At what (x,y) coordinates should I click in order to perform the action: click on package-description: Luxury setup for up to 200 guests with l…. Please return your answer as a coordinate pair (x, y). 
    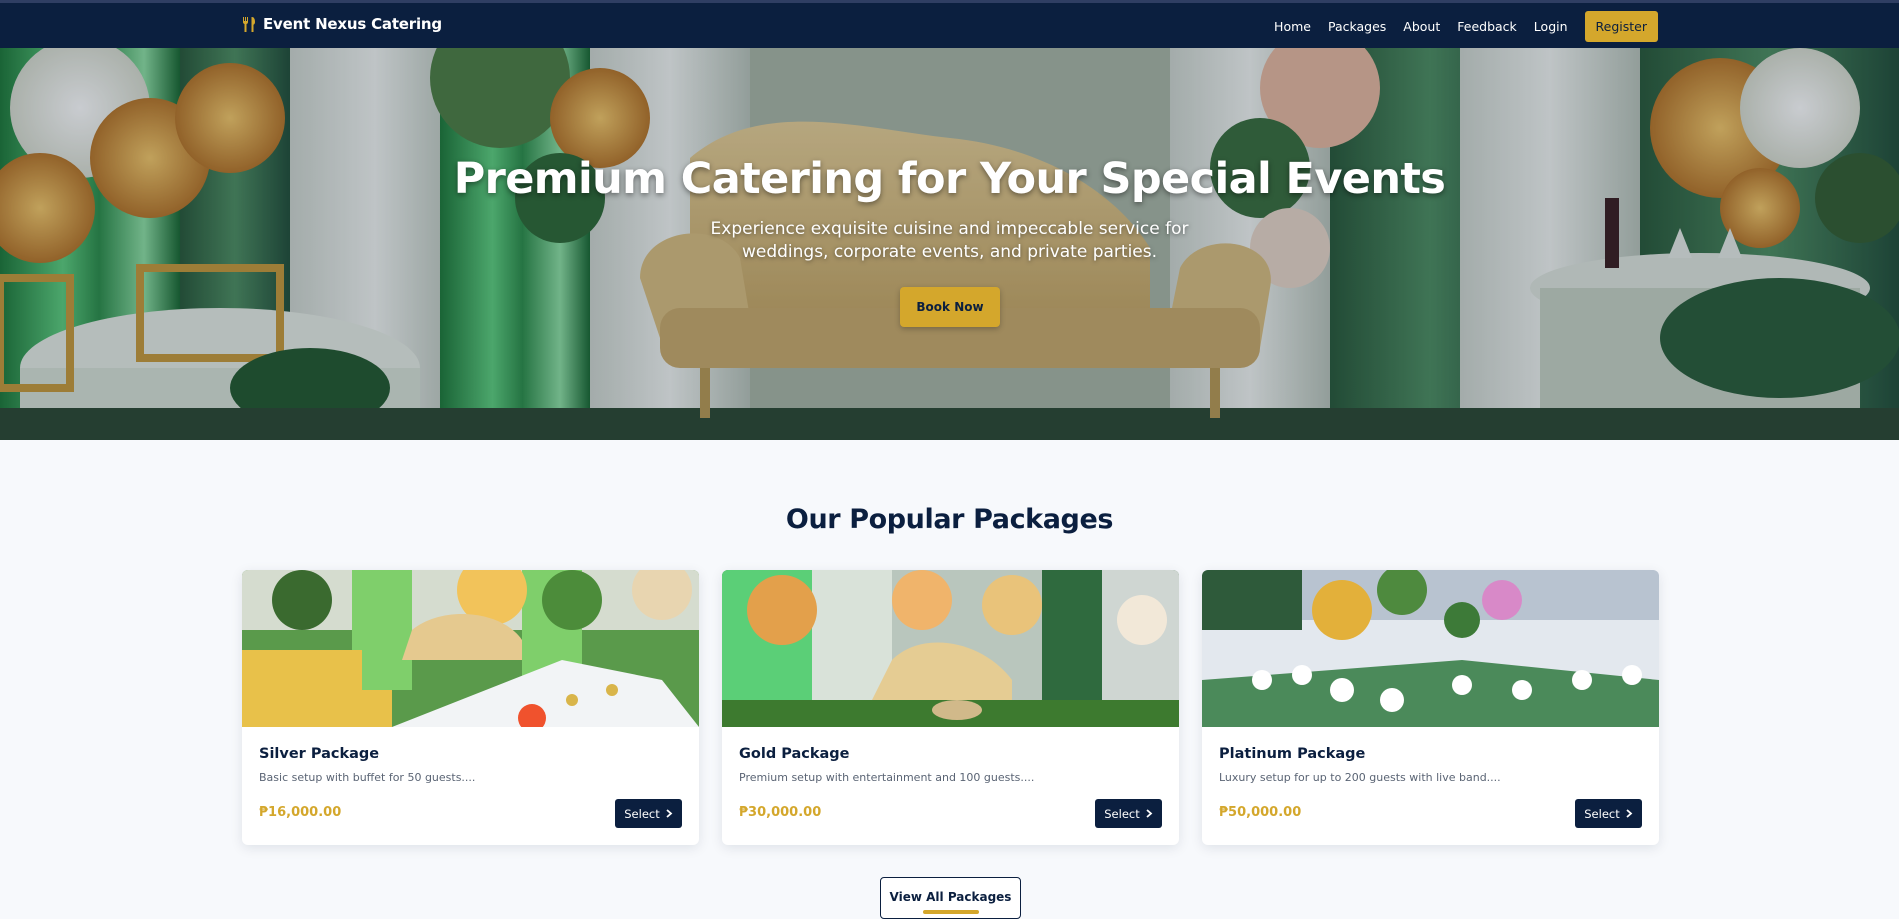
    Looking at the image, I should click on (1360, 777).